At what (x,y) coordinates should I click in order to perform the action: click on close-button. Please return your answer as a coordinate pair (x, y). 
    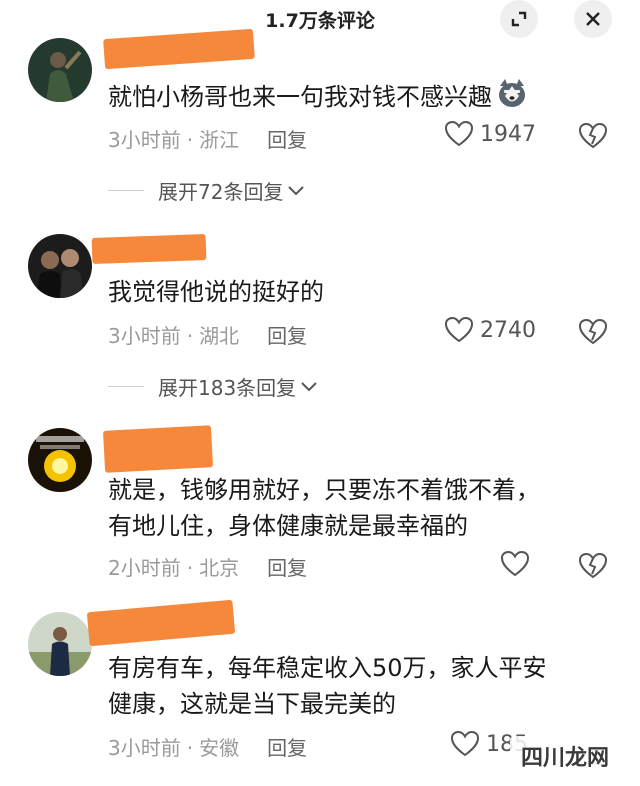
    Looking at the image, I should click on (593, 19).